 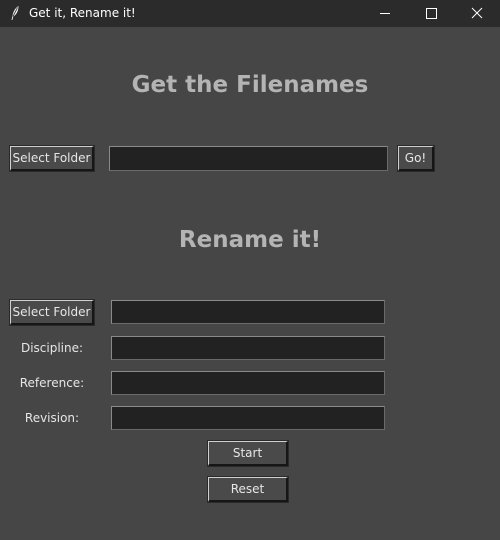 What do you see at coordinates (52, 418) in the screenshot?
I see `revision-label: Revision:` at bounding box center [52, 418].